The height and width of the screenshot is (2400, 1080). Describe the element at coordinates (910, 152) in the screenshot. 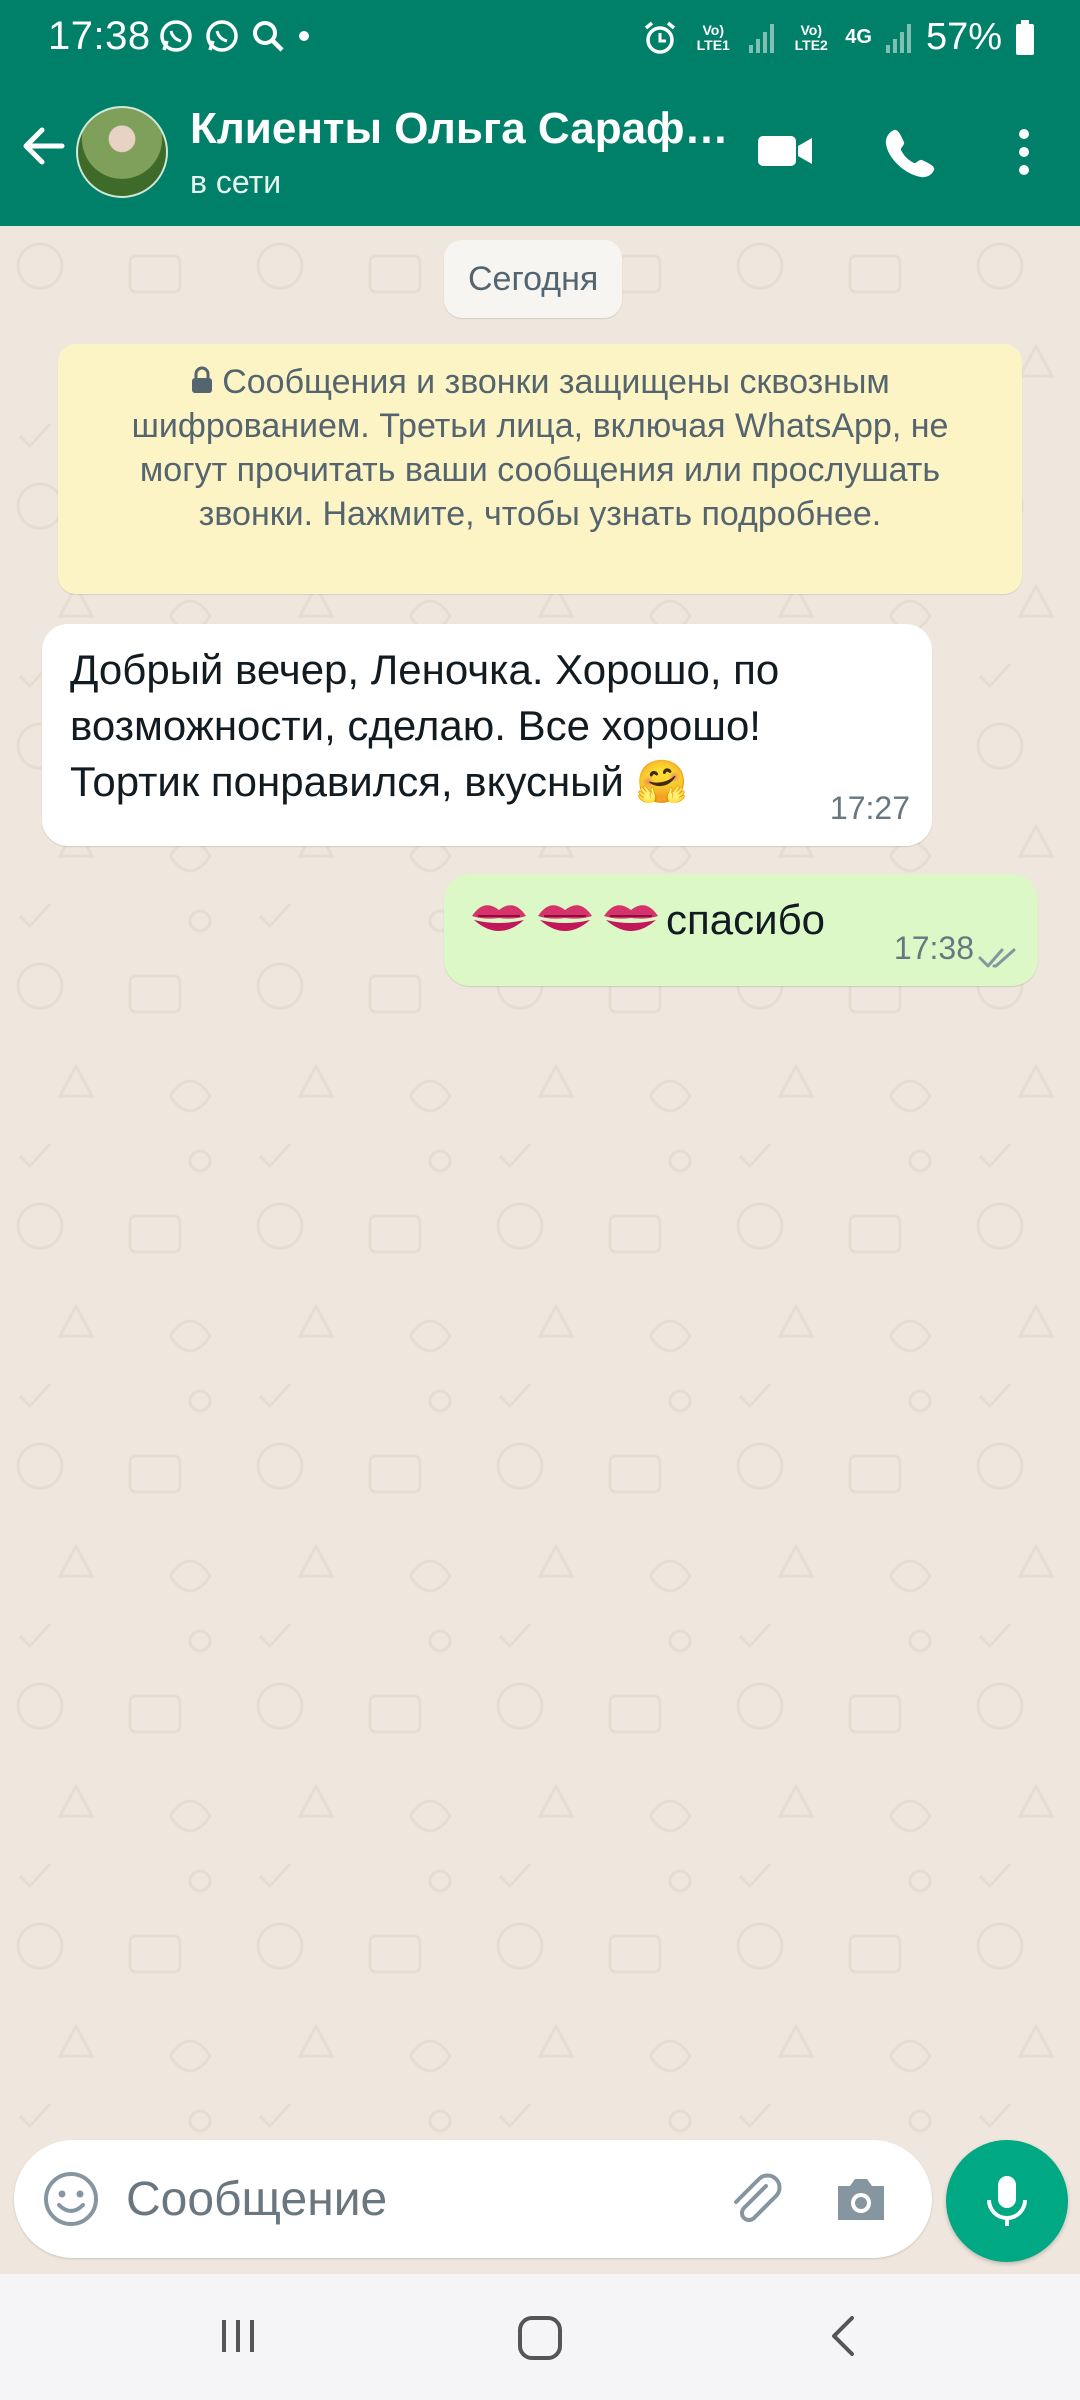

I see `voice-call-icon` at that location.